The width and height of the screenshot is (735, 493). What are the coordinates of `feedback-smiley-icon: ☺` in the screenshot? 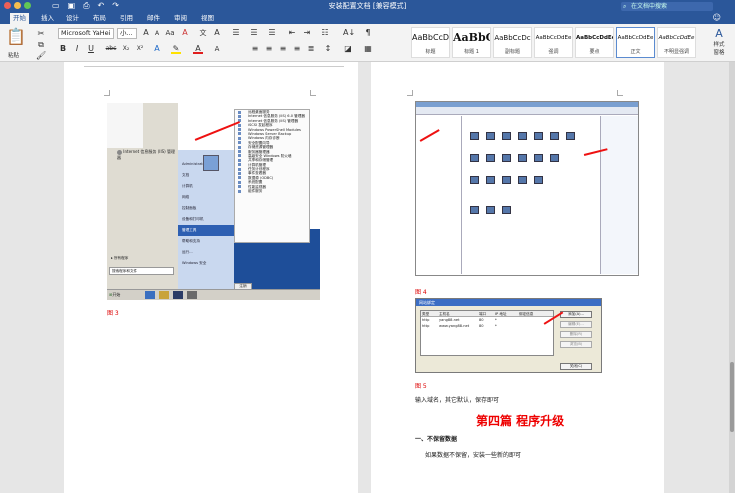 It's located at (717, 17).